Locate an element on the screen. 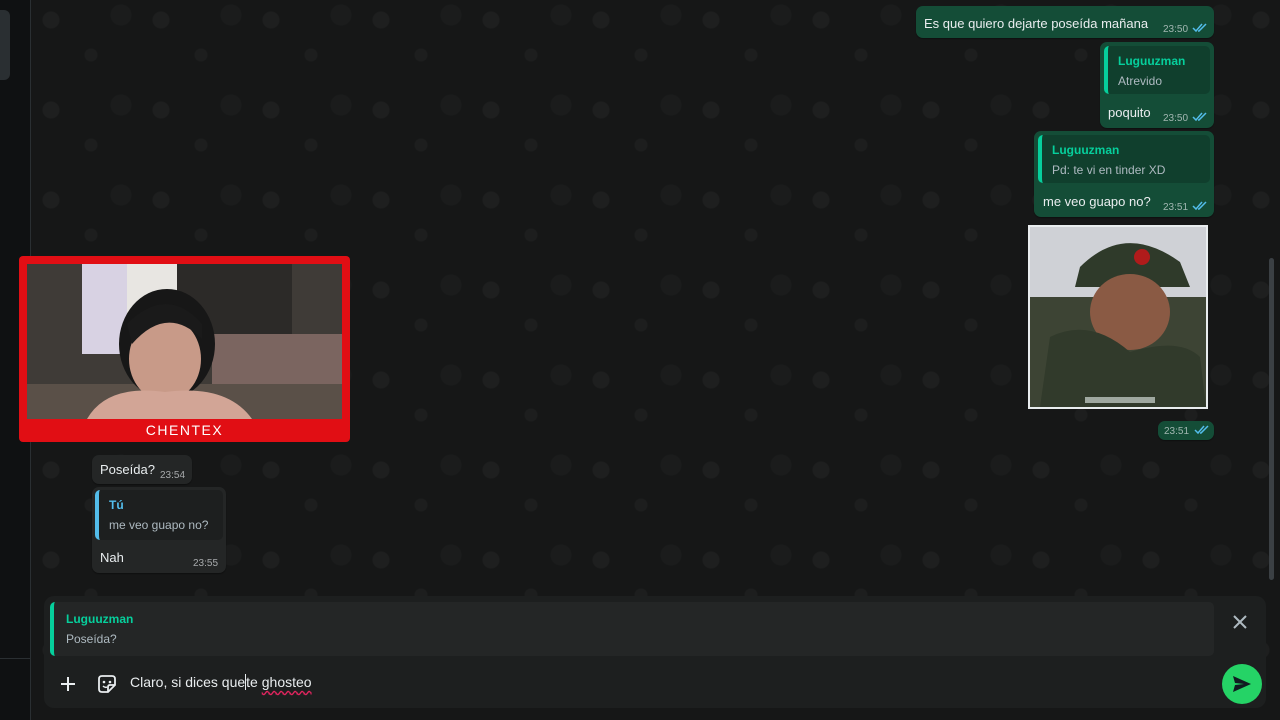 This screenshot has height=720, width=1280. close-icon is located at coordinates (1240, 622).